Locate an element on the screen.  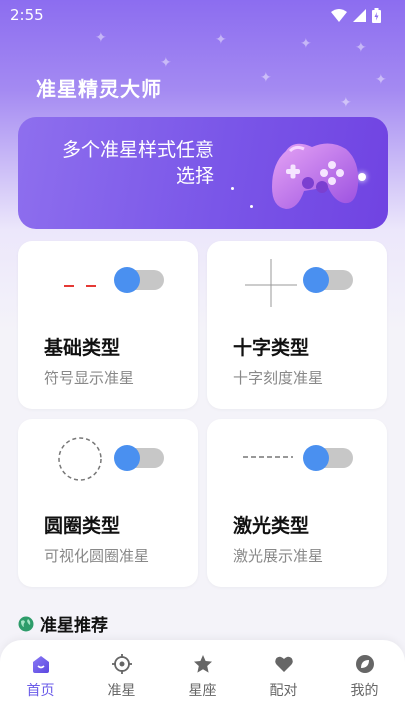
card-laser-type: 激光类型 激光展示准星 is located at coordinates (297, 503).